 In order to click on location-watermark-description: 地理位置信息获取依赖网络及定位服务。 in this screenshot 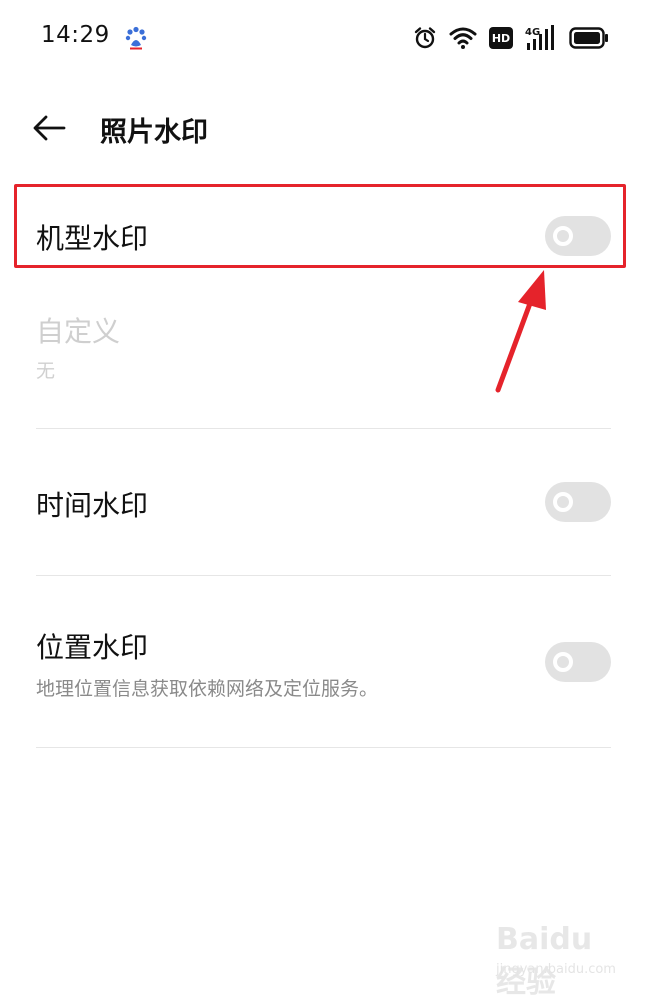, I will do `click(207, 689)`.